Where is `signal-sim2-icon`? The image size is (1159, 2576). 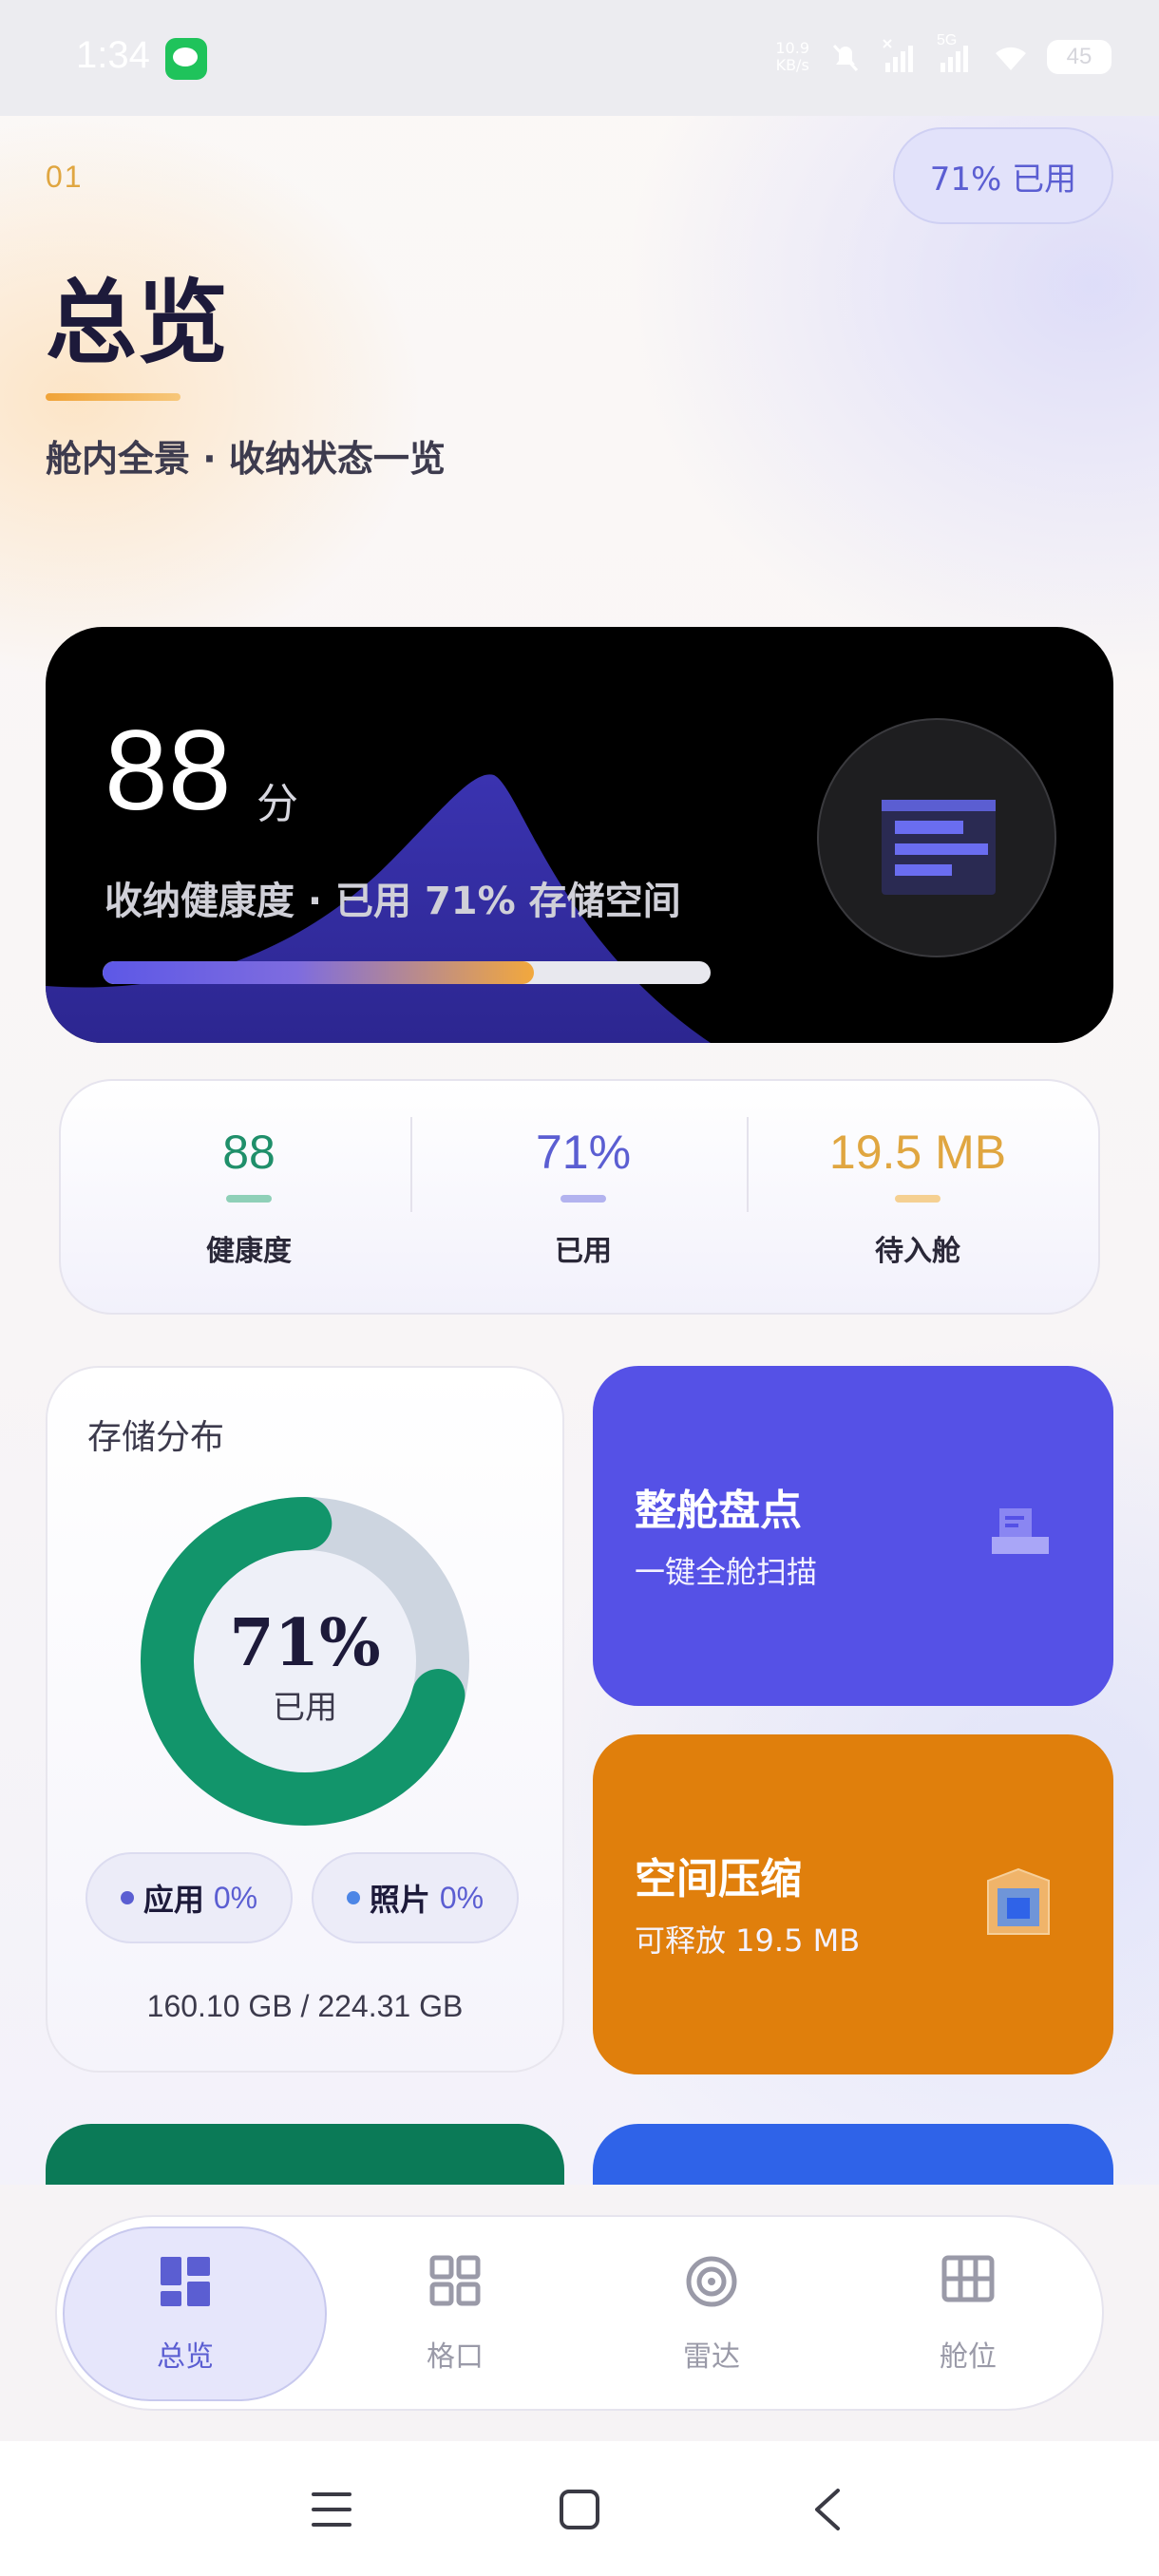
signal-sim2-icon is located at coordinates (954, 59).